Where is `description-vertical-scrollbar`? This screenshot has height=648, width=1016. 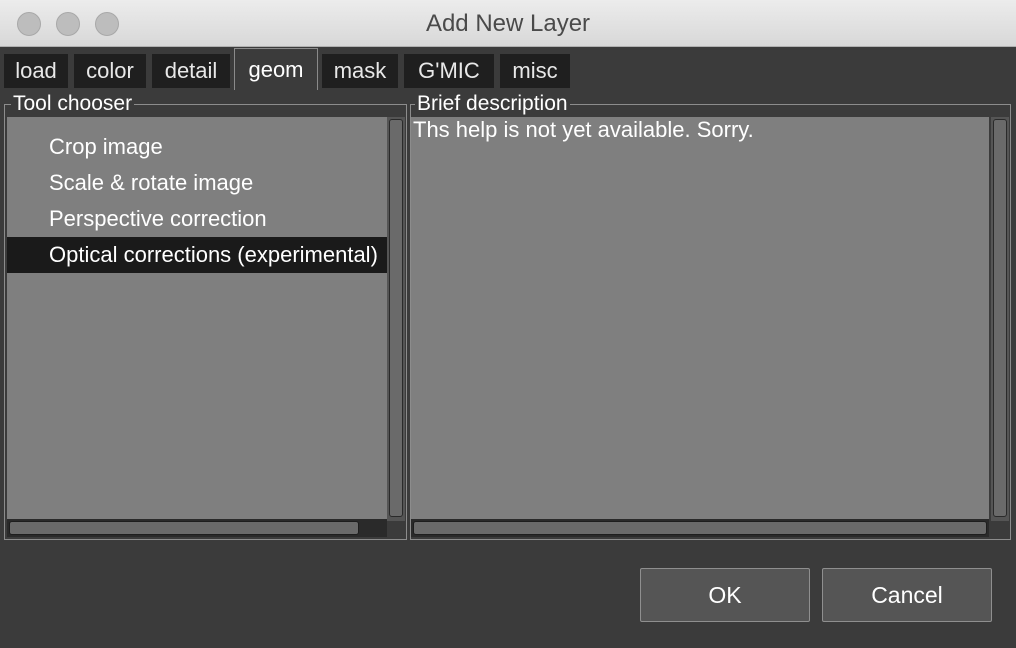
description-vertical-scrollbar is located at coordinates (1000, 319).